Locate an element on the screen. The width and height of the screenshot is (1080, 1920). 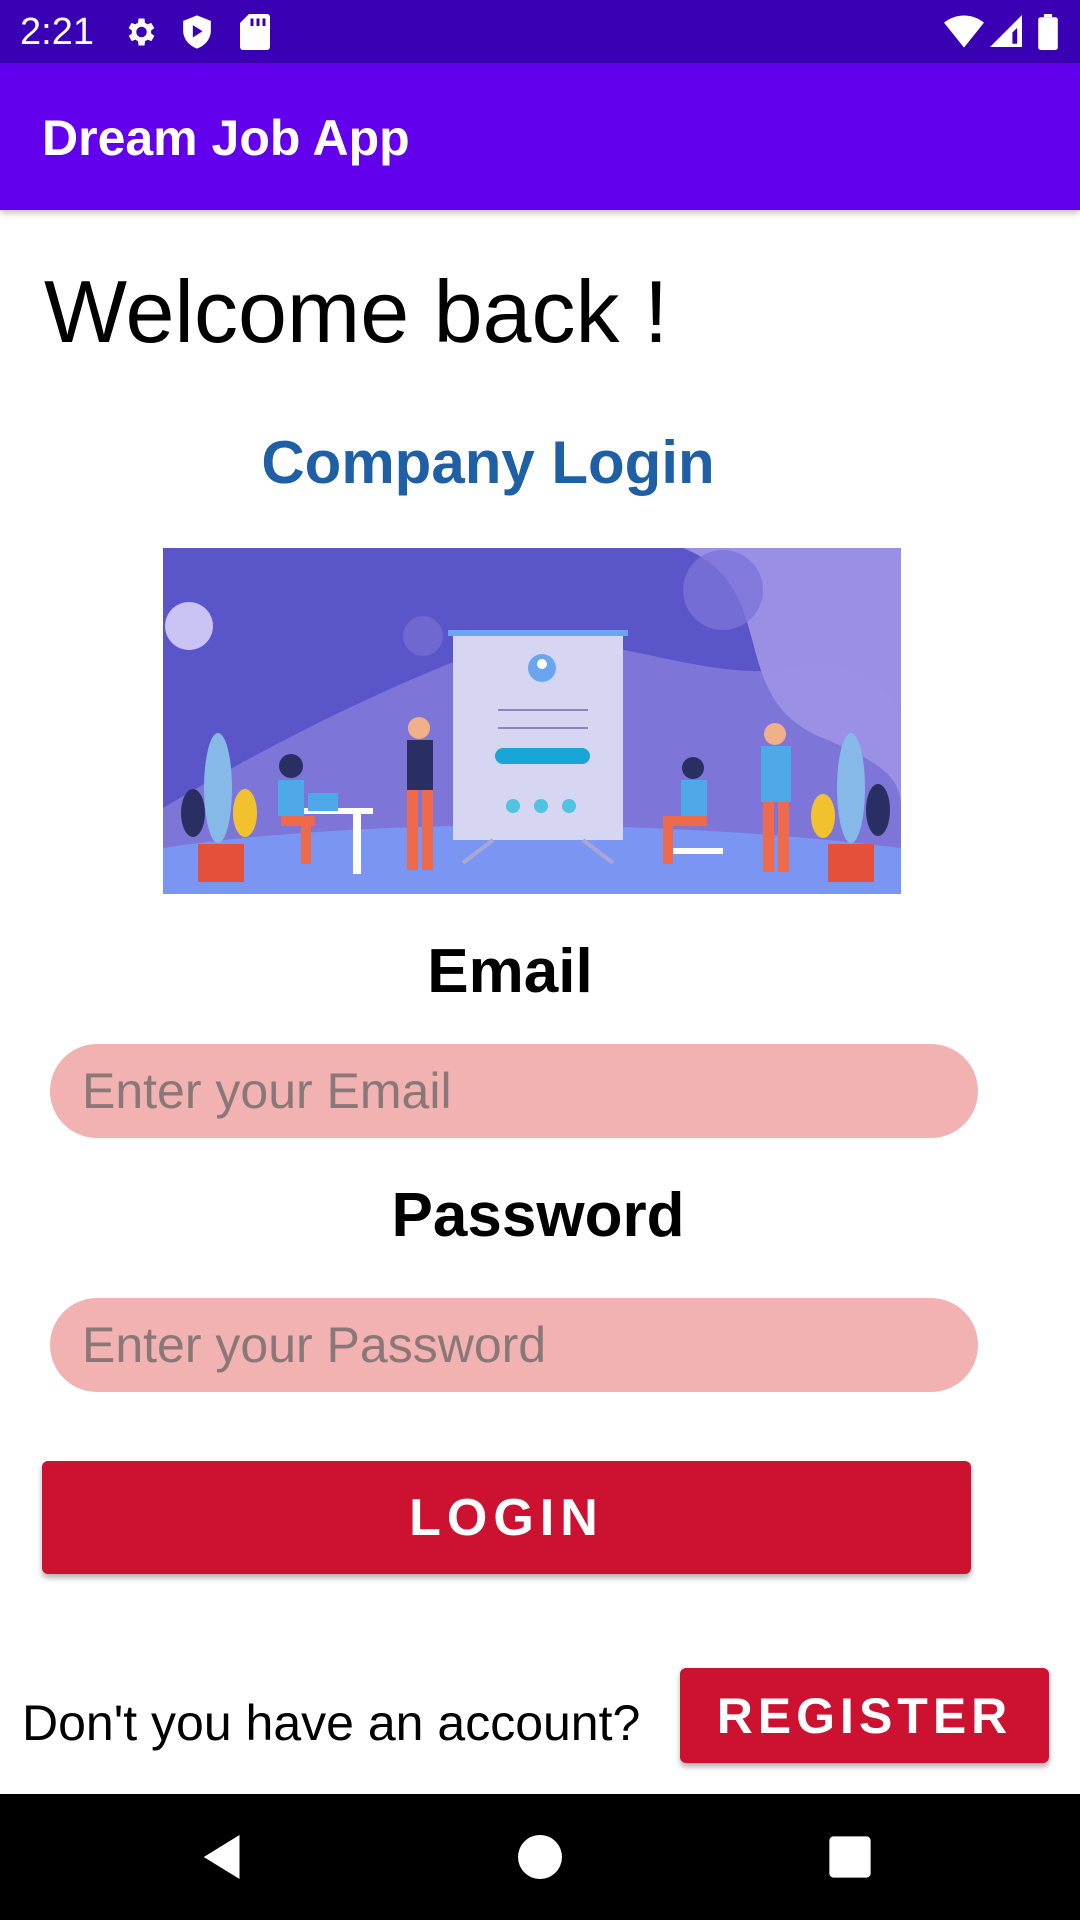
password-label: Password is located at coordinates (538, 1215).